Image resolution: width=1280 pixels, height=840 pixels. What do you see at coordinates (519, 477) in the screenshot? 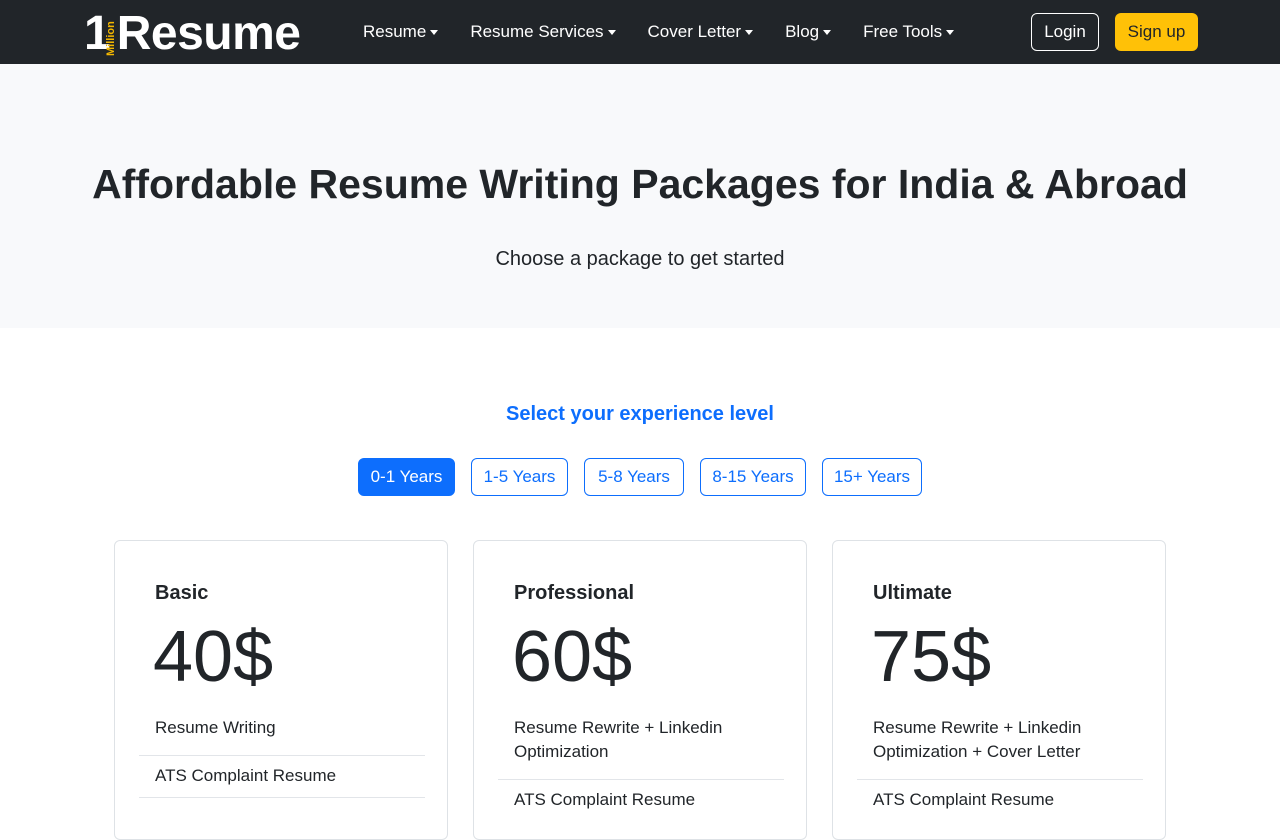
I see `experience-option-1-5: 1-5 Years` at bounding box center [519, 477].